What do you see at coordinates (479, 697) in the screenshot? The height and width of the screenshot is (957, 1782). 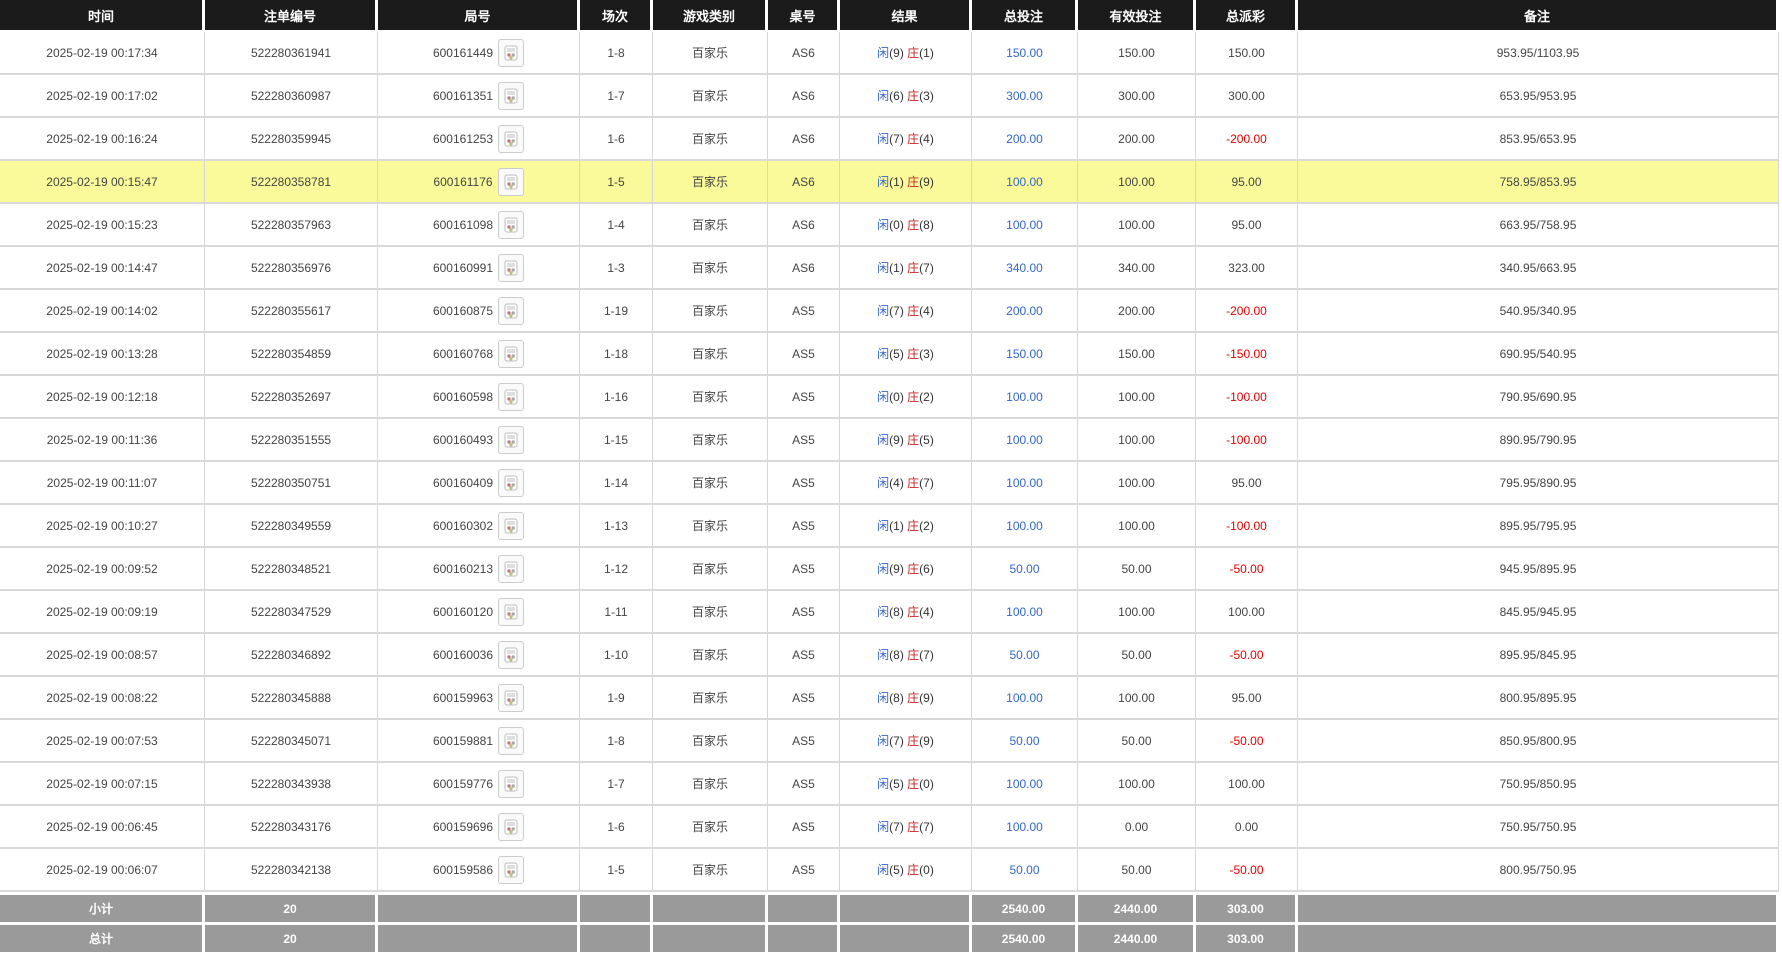 I see `round-number-wrap: 600159963` at bounding box center [479, 697].